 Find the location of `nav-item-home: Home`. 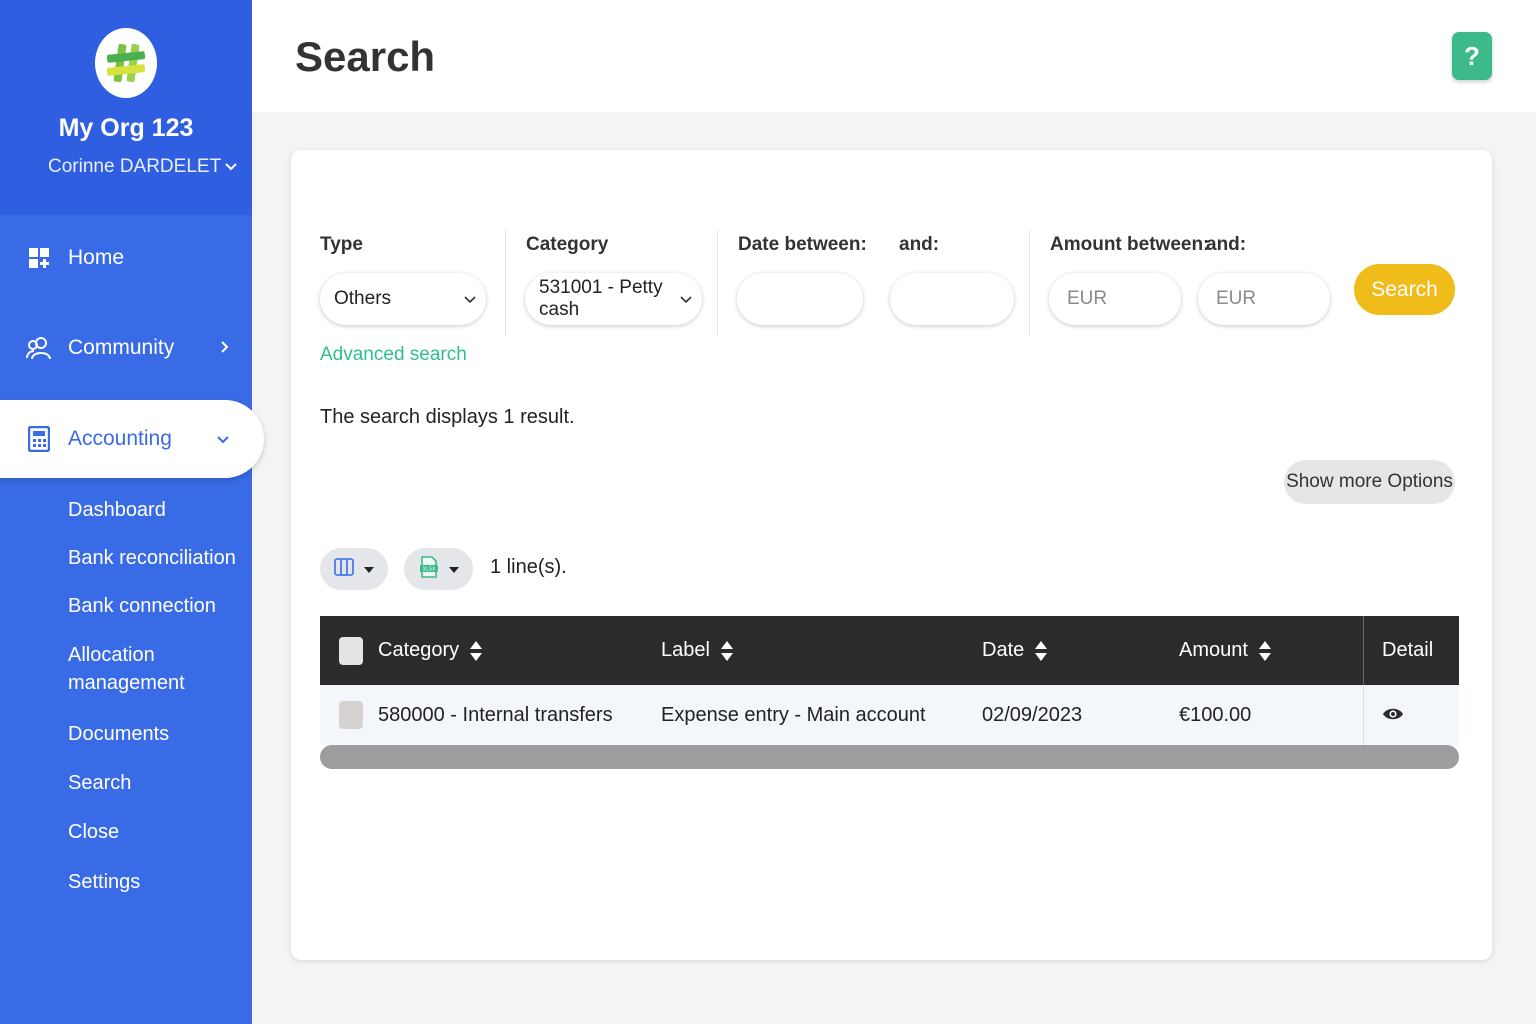

nav-item-home: Home is located at coordinates (126, 258).